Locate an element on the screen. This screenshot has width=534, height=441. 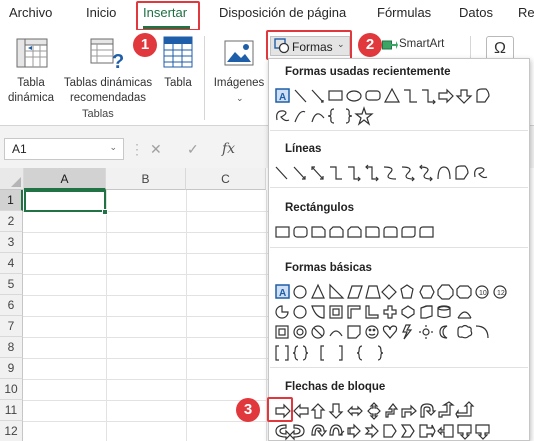
table-icon is located at coordinates (178, 52).